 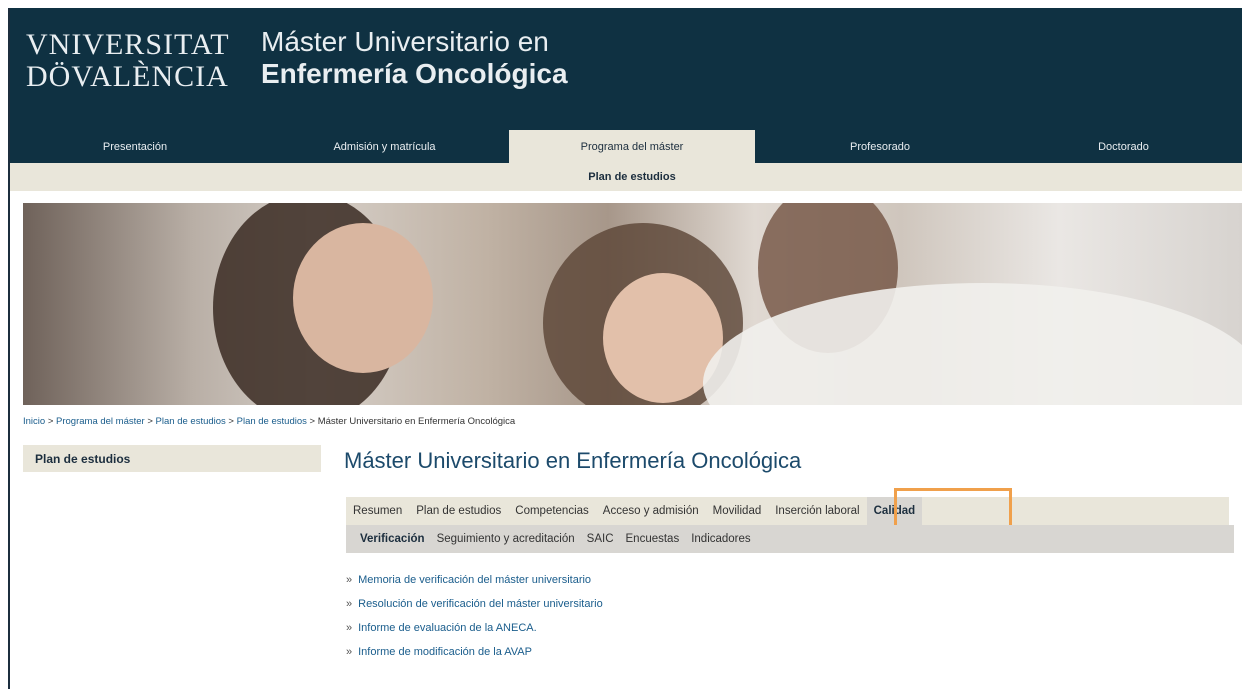 I want to click on list-item: » Informe de modificación de la AVAP, so click(x=474, y=652).